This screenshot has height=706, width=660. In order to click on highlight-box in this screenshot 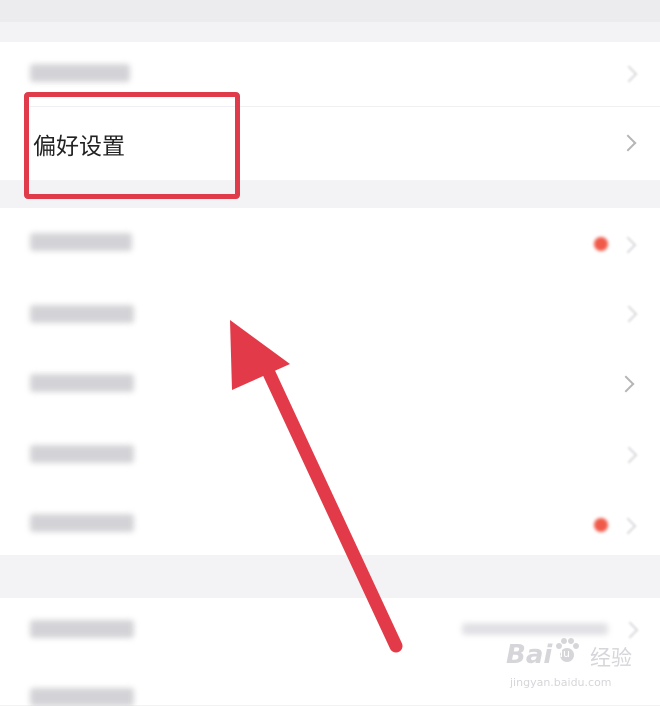, I will do `click(132, 145)`.